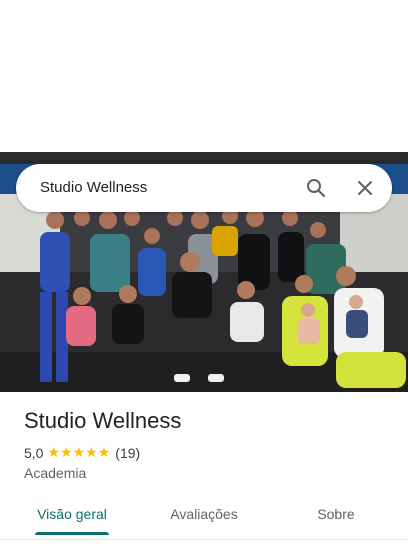 This screenshot has width=408, height=544. Describe the element at coordinates (55, 473) in the screenshot. I see `place-category: Academia` at that location.